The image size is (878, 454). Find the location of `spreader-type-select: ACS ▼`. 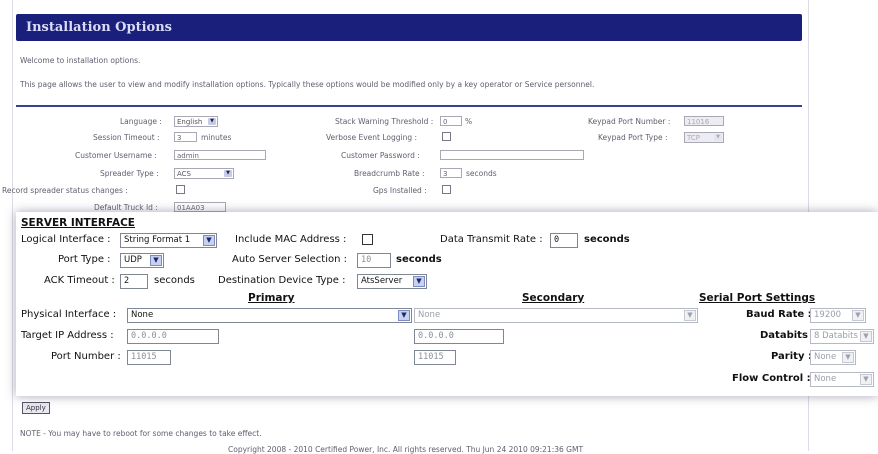

spreader-type-select: ACS ▼ is located at coordinates (204, 173).